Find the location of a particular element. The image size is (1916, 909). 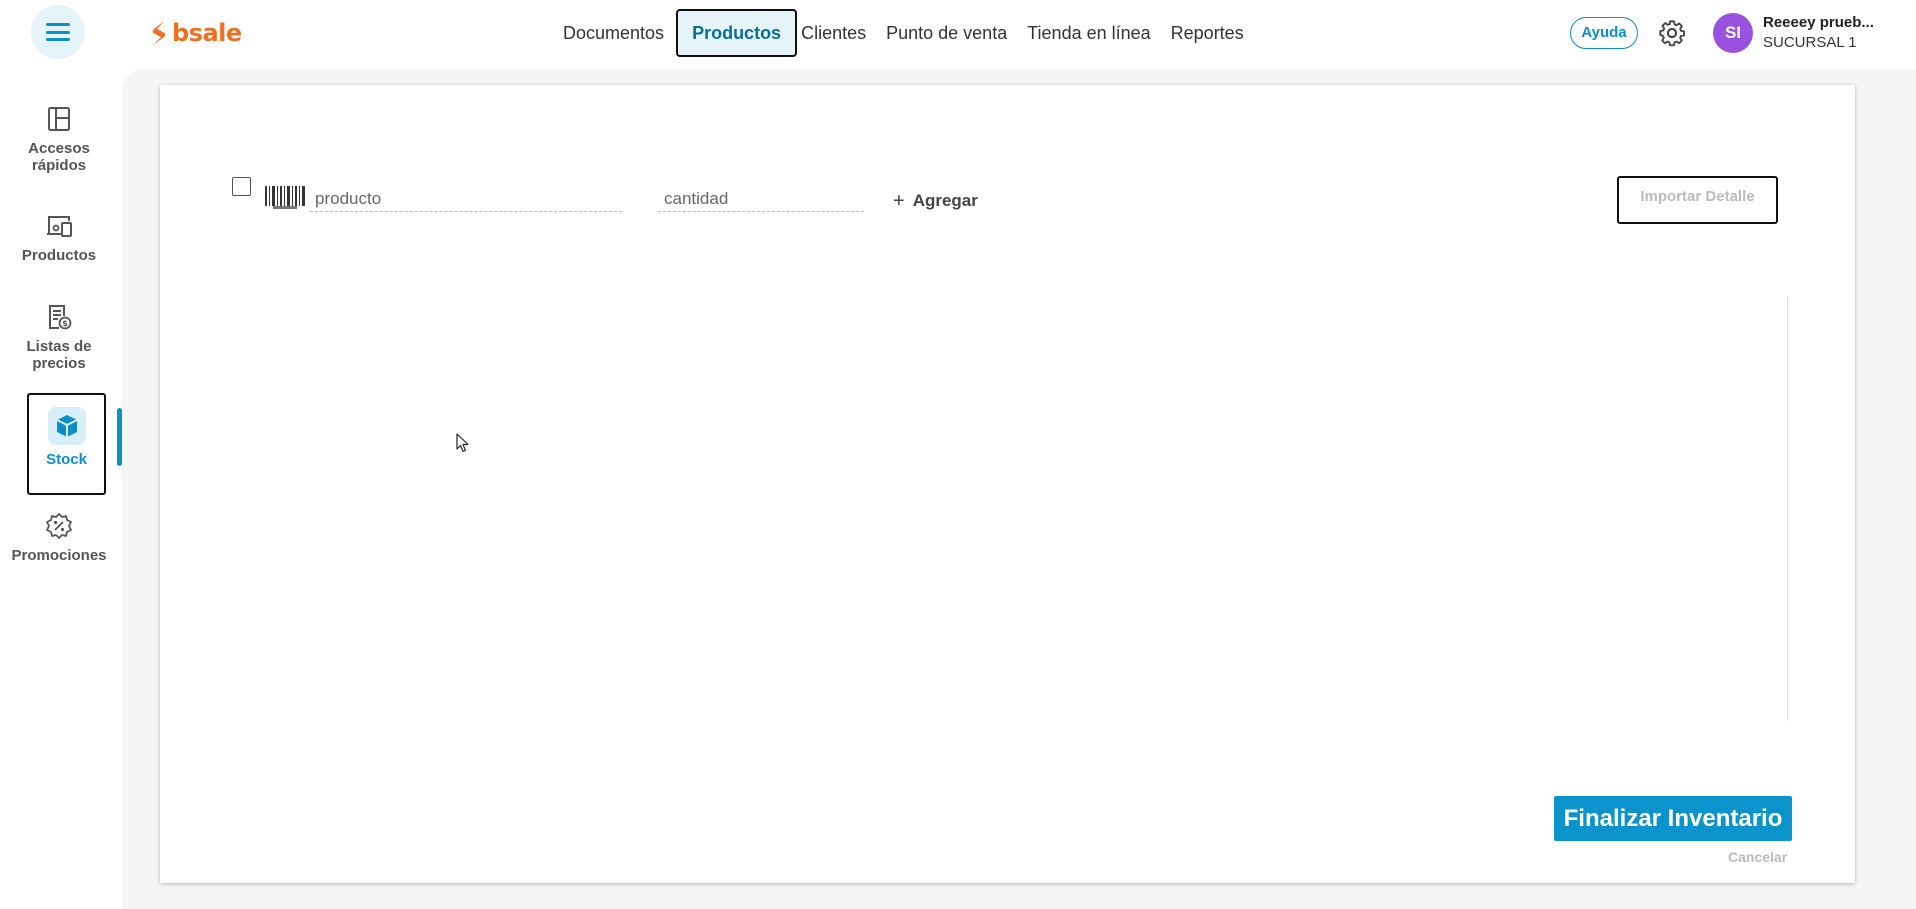

nav-clientes: Clientes is located at coordinates (837, 33).